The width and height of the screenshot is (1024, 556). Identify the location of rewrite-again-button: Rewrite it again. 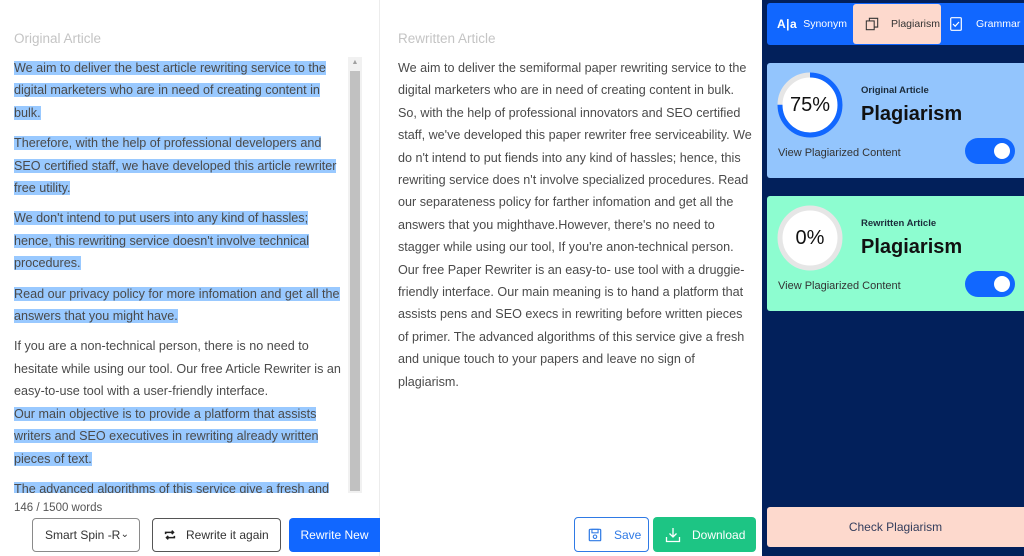
(216, 535).